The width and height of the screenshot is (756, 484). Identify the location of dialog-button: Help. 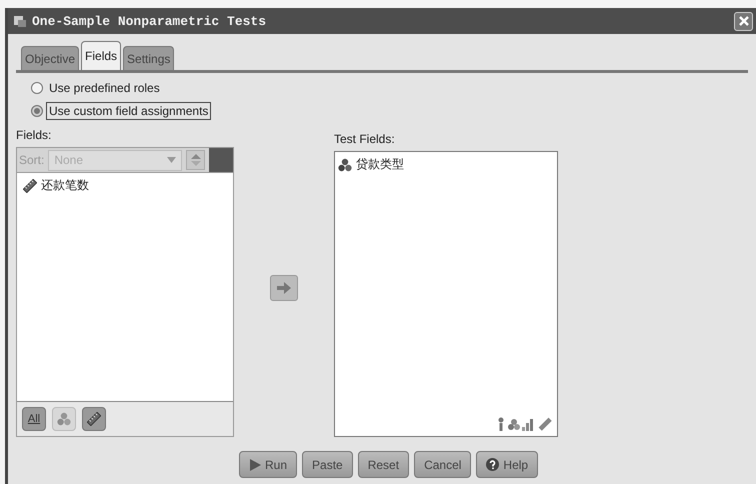
(507, 464).